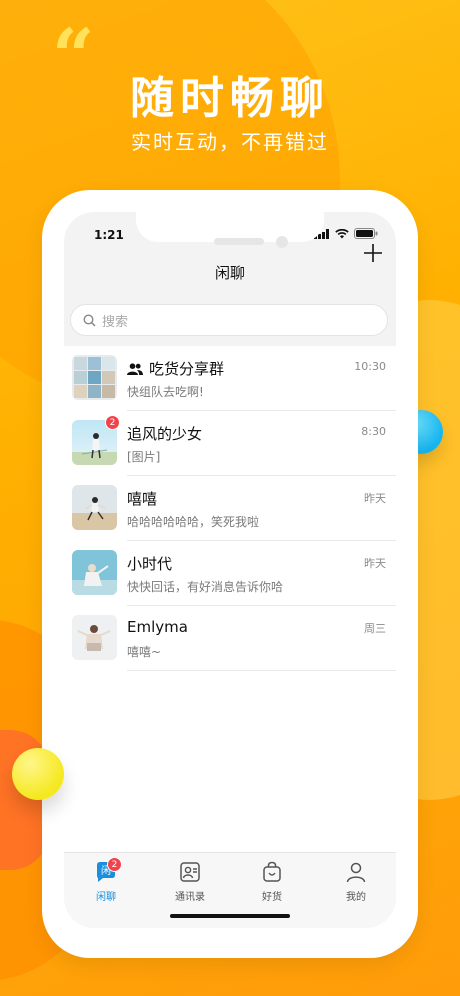 This screenshot has height=996, width=460. What do you see at coordinates (106, 880) in the screenshot?
I see `tab-chat: 闲 2 闲聊` at bounding box center [106, 880].